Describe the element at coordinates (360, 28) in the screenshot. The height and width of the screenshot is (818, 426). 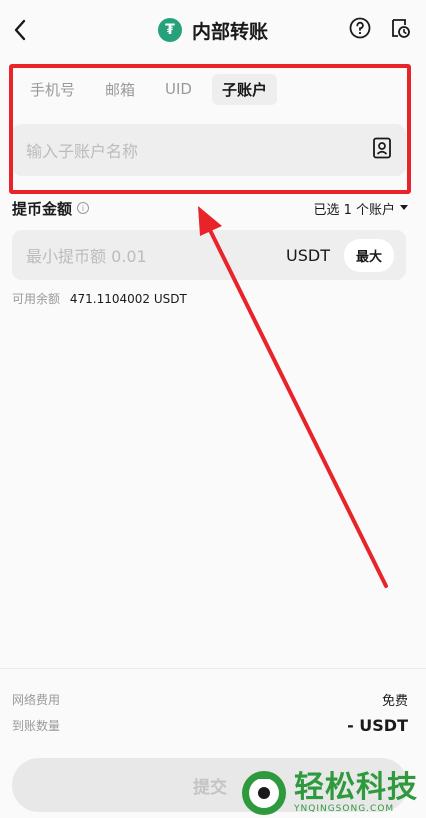
I see `help-icon` at that location.